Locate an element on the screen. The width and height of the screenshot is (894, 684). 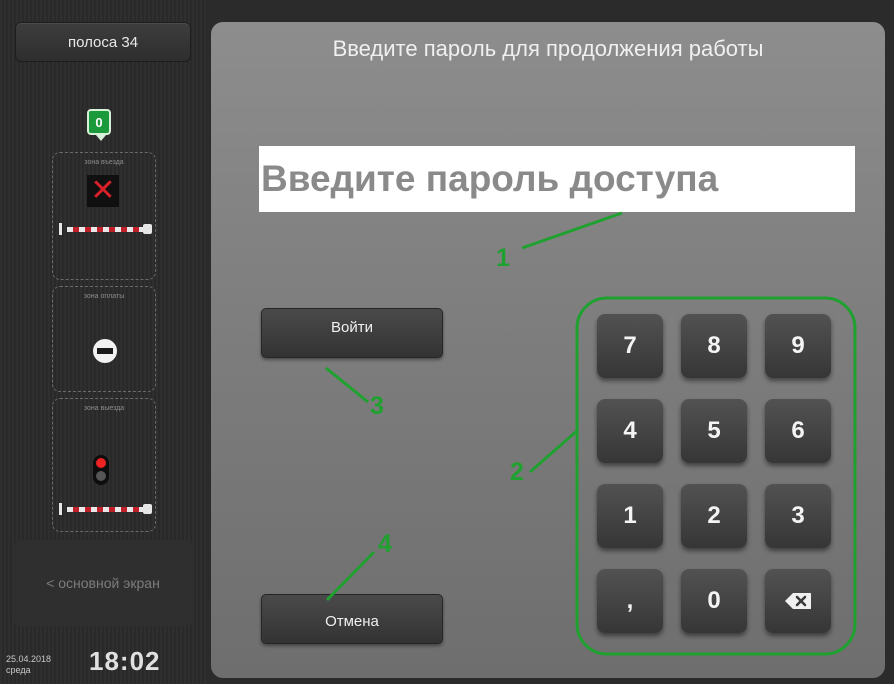
key-0: 0 is located at coordinates (714, 601).